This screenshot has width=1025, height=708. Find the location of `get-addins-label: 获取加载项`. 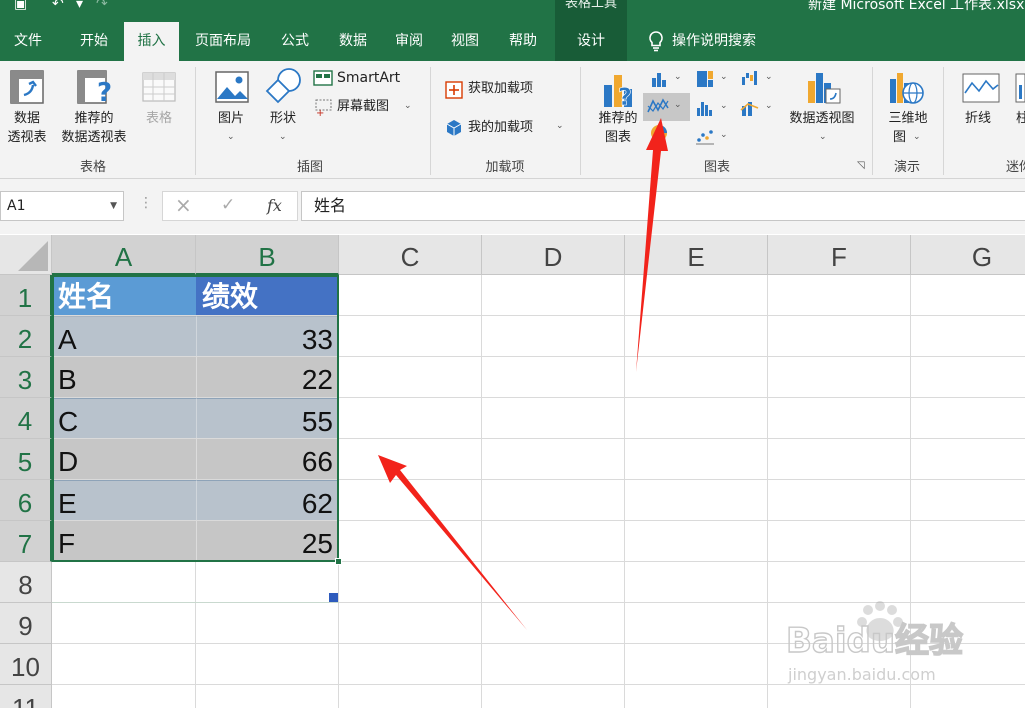

get-addins-label: 获取加载项 is located at coordinates (500, 89).